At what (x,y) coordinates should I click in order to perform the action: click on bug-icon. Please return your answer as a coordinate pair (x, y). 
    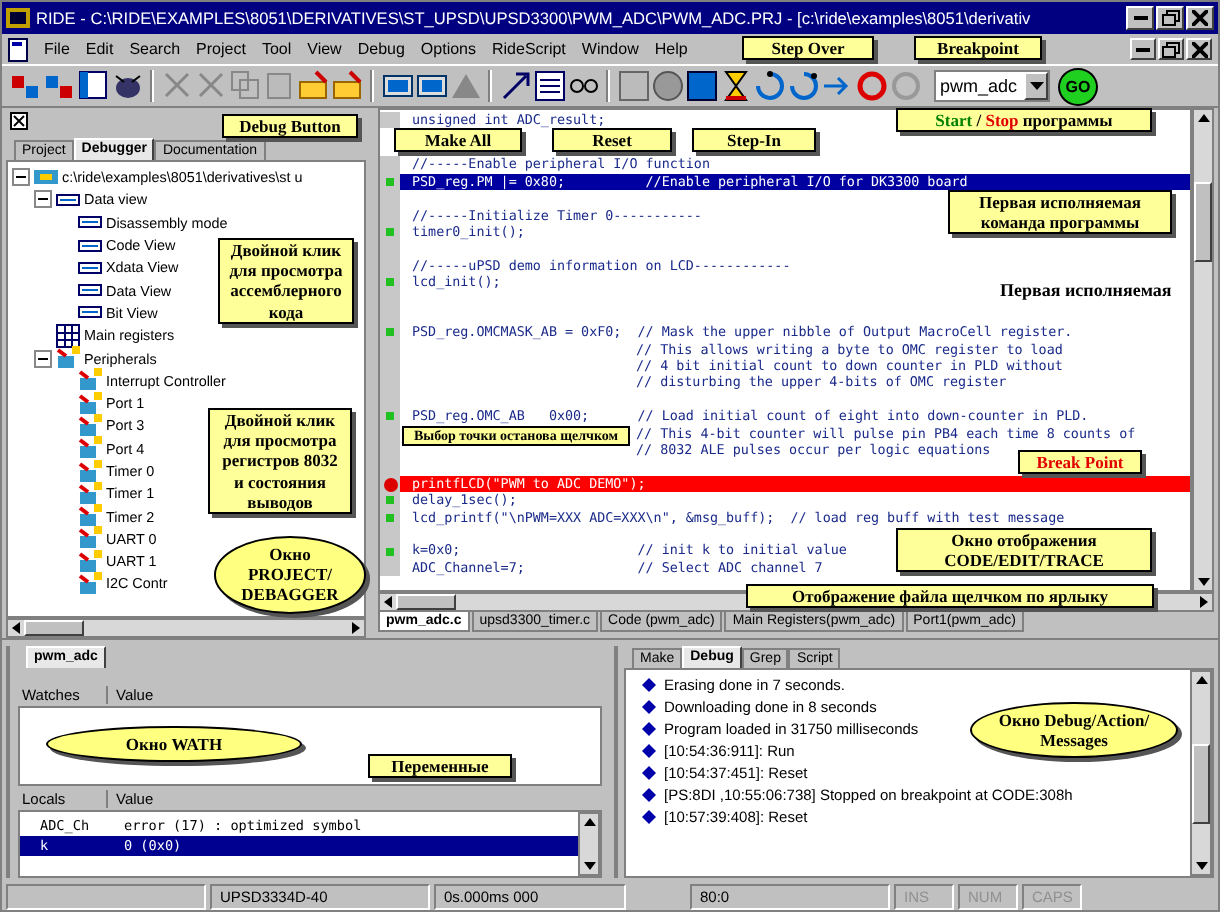
    Looking at the image, I should click on (127, 86).